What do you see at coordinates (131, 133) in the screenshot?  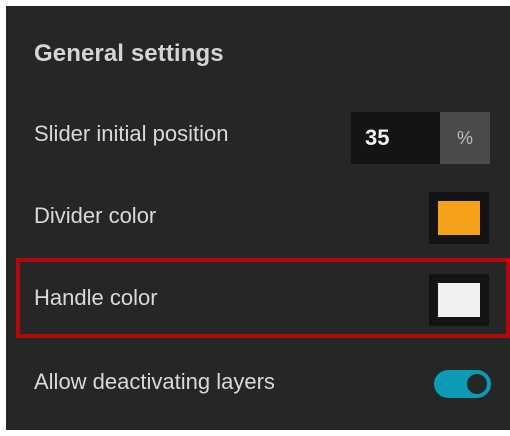 I see `slider-initial-position-label: Slider initial position` at bounding box center [131, 133].